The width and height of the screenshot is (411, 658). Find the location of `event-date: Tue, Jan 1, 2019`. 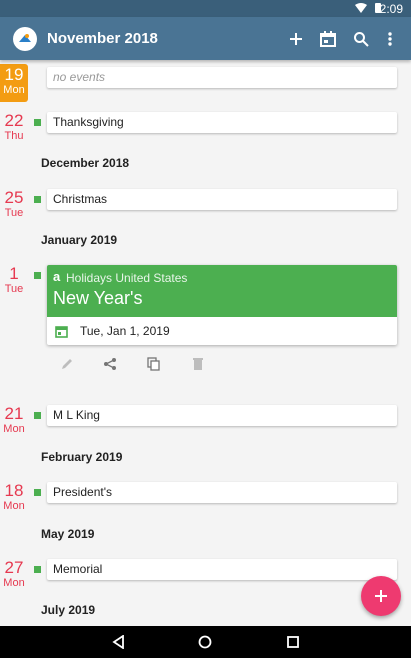

event-date: Tue, Jan 1, 2019 is located at coordinates (125, 331).